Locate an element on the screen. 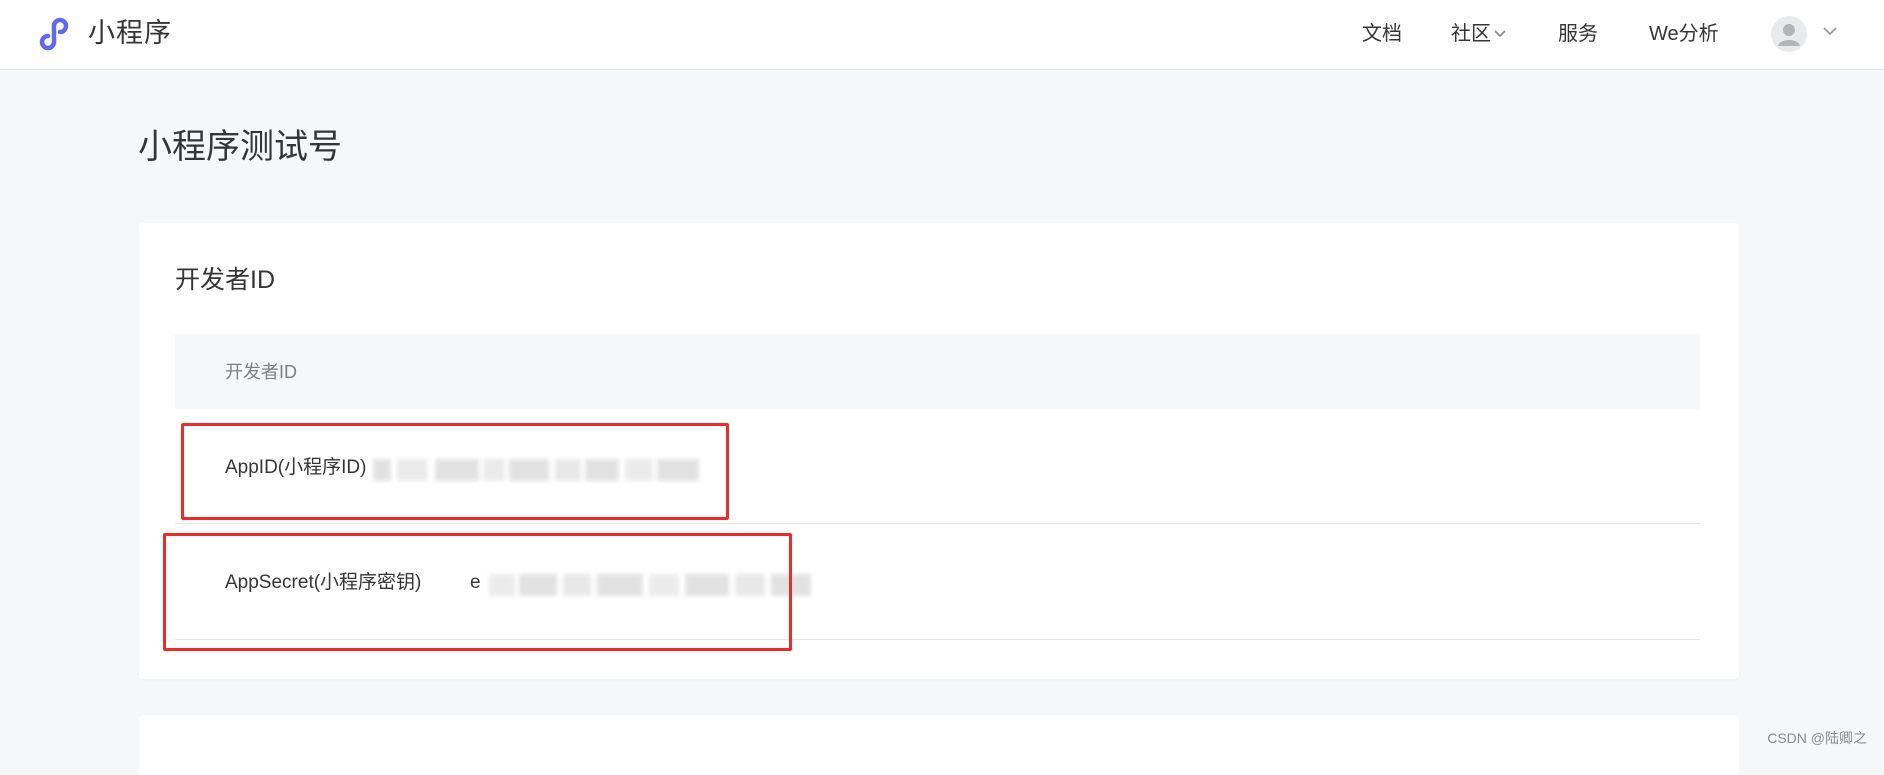 The width and height of the screenshot is (1884, 775). user-avatar is located at coordinates (1789, 34).